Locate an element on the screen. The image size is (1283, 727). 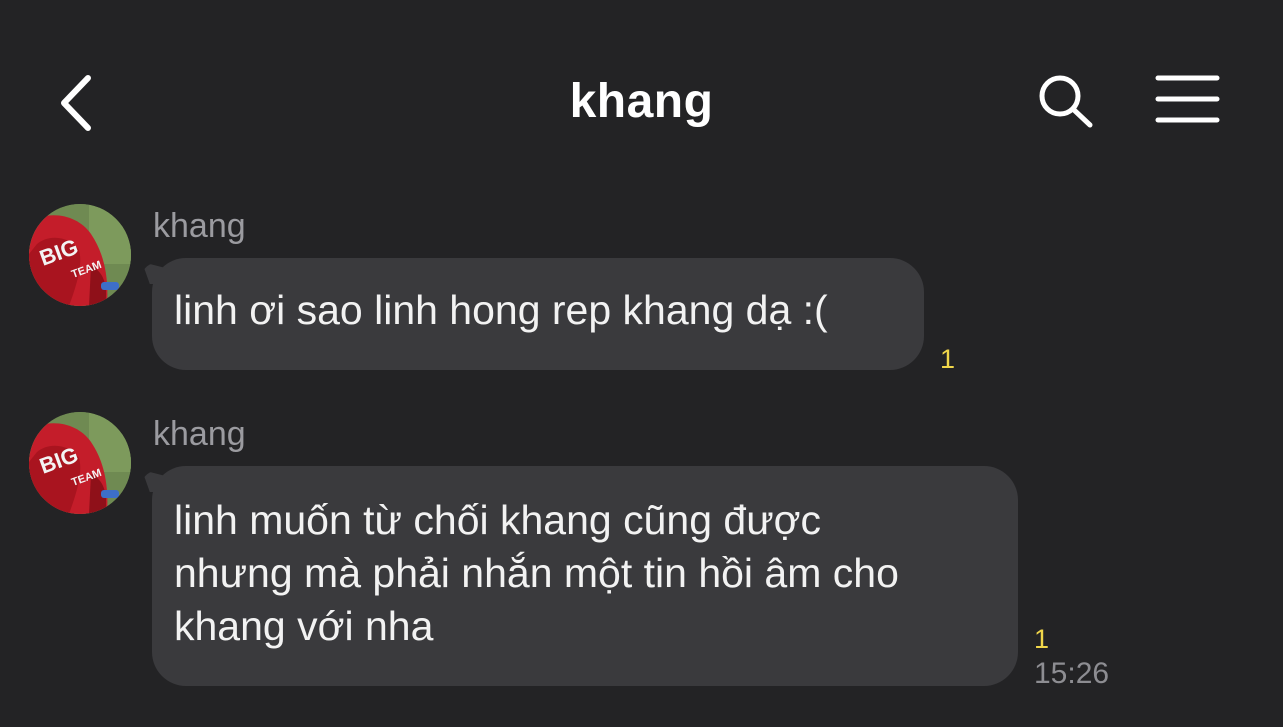
search-button is located at coordinates (1067, 102).